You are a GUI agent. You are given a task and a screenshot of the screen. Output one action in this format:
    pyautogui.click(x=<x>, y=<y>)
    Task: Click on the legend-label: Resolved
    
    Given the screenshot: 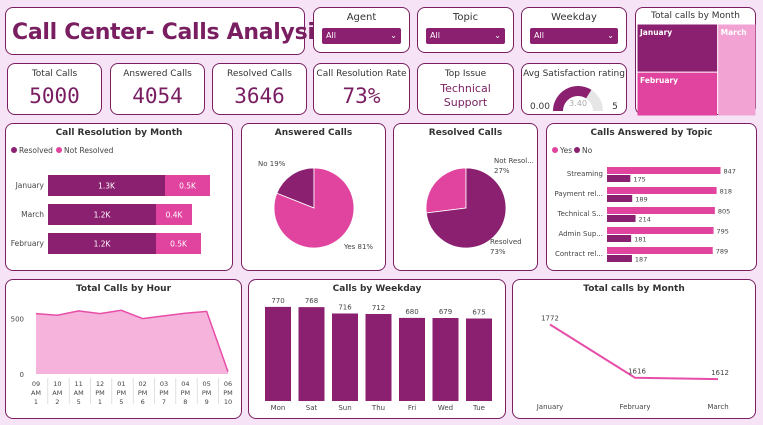 What is the action you would take?
    pyautogui.click(x=36, y=150)
    